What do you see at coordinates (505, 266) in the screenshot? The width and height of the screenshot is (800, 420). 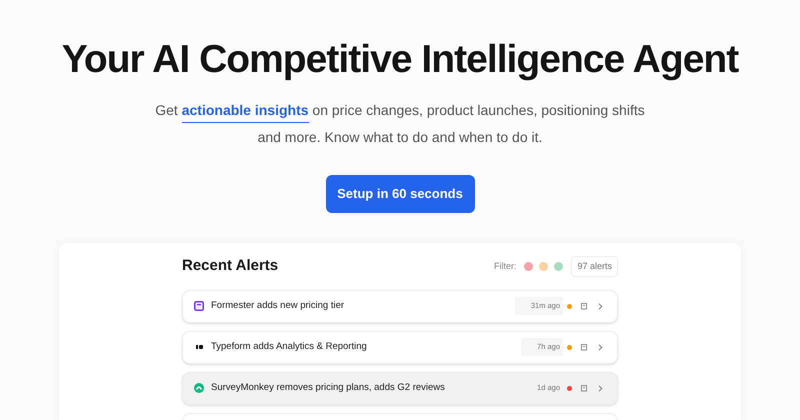 I see `filter-label: Filter:` at bounding box center [505, 266].